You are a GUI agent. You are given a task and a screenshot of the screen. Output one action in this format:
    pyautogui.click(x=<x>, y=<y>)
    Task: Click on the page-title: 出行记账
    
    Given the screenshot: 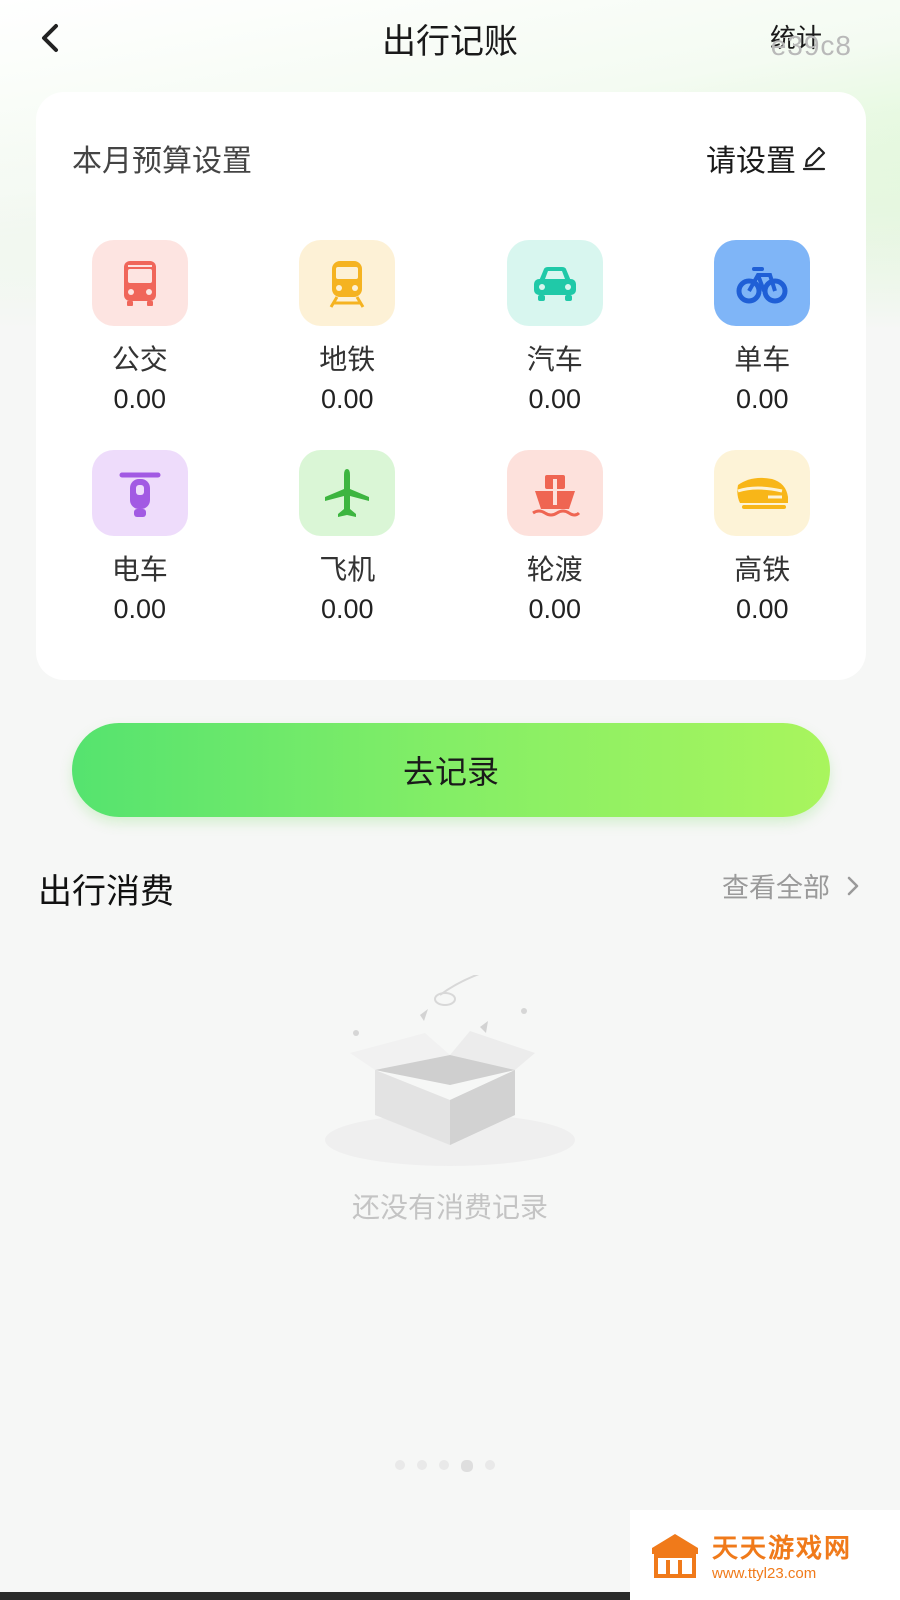 What is the action you would take?
    pyautogui.click(x=450, y=42)
    